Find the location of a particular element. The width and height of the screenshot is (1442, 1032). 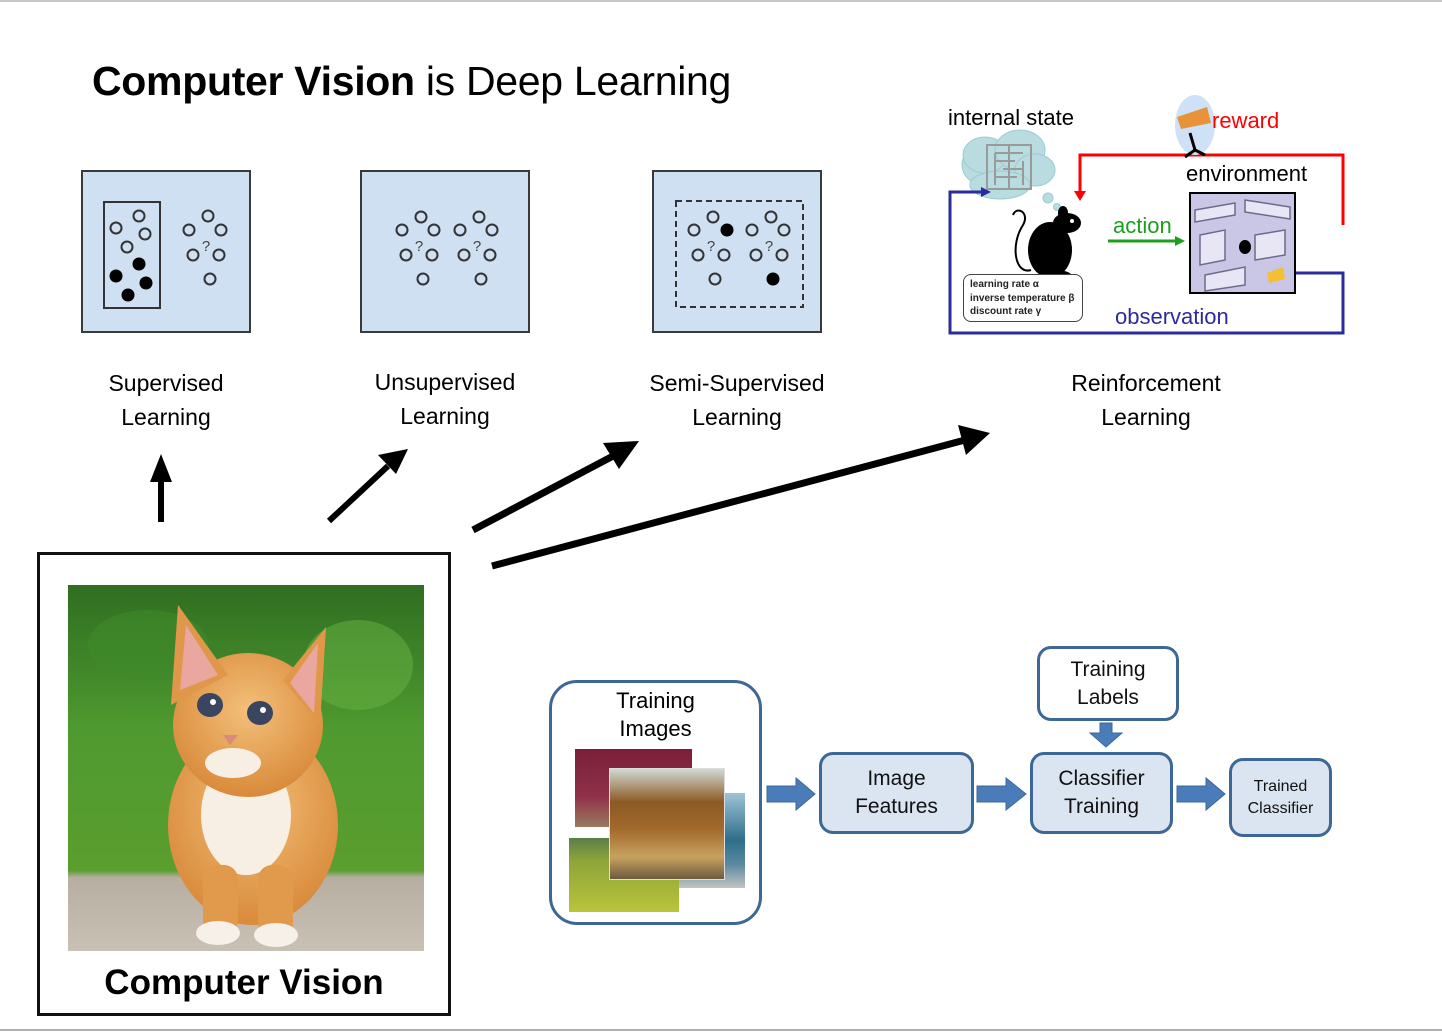

arrow-classifier-to-trained is located at coordinates (1201, 794).